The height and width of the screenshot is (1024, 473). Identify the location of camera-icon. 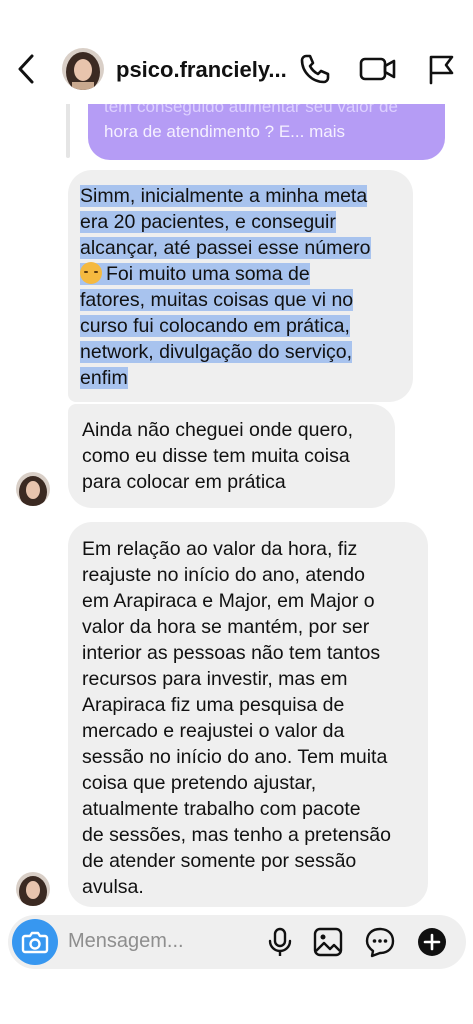
(35, 942).